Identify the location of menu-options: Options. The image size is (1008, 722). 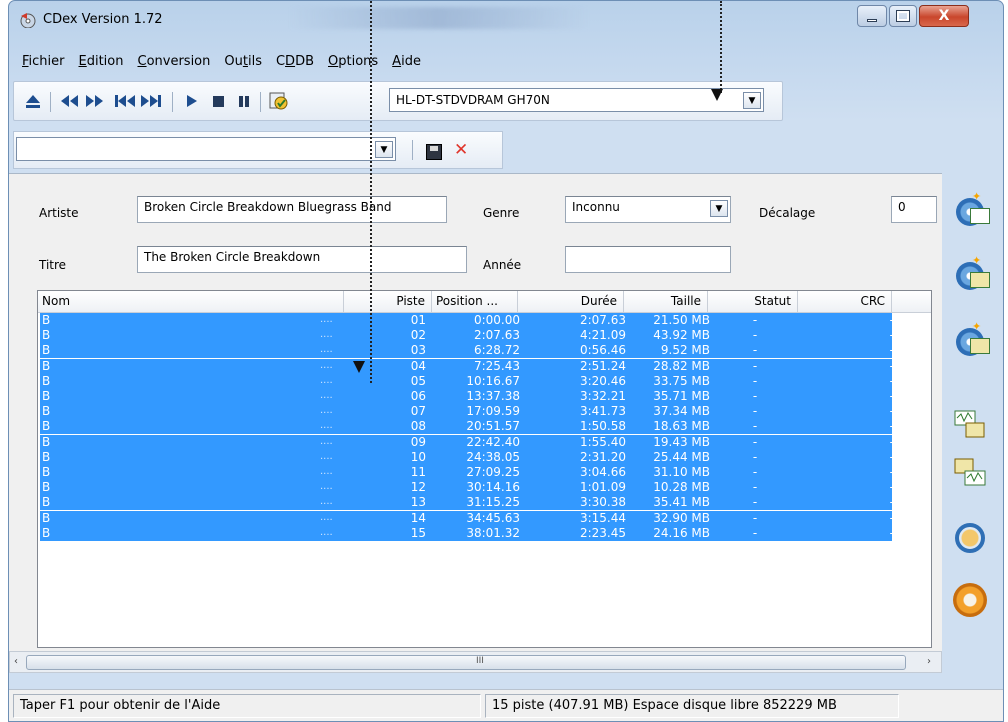
(353, 62).